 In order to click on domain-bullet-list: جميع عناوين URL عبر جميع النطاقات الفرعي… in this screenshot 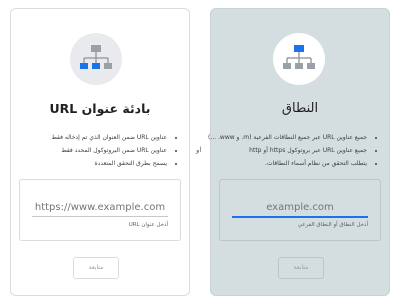, I will do `click(293, 150)`.